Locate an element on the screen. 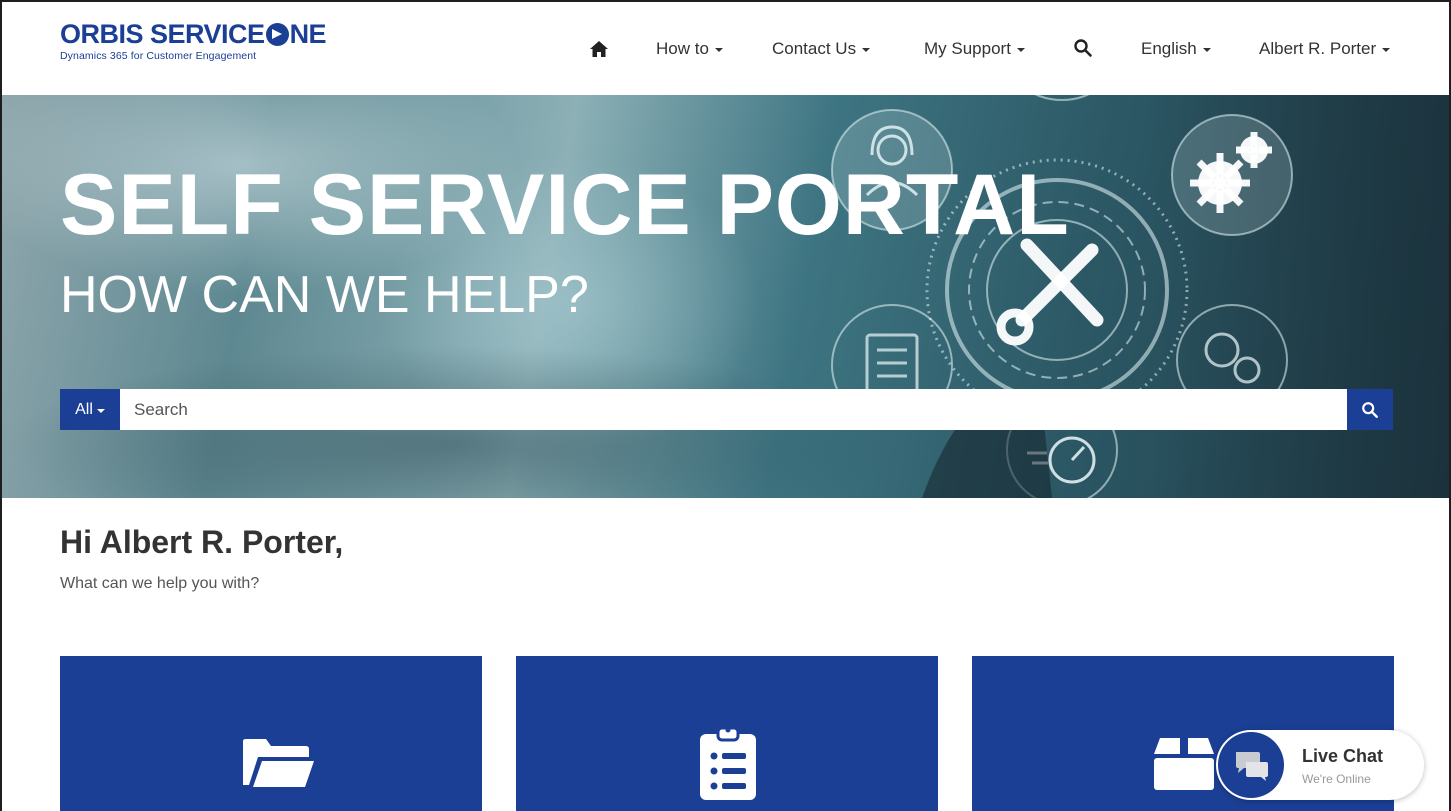  search-submit-button is located at coordinates (1370, 409).